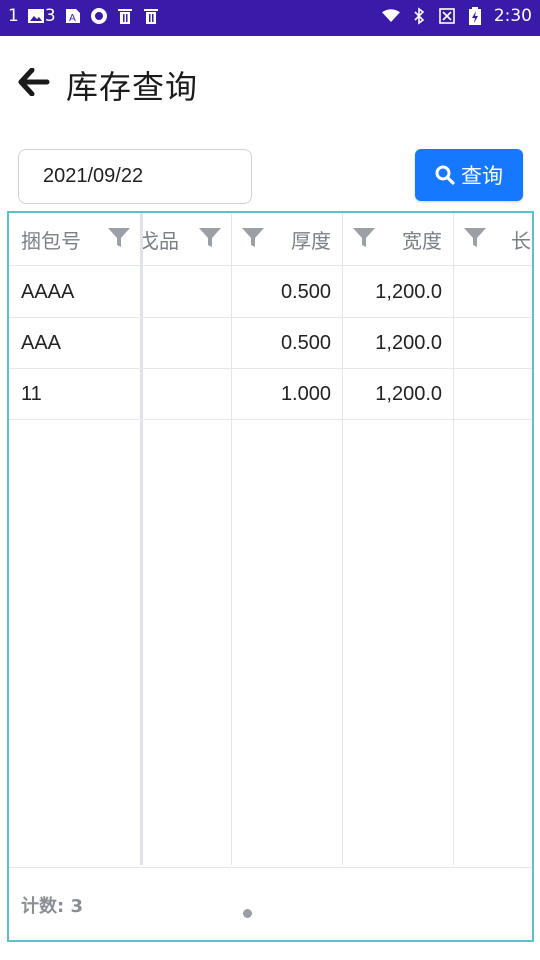 The height and width of the screenshot is (960, 540). I want to click on table-row: AAA 0.500 1,200.0, so click(270, 343).